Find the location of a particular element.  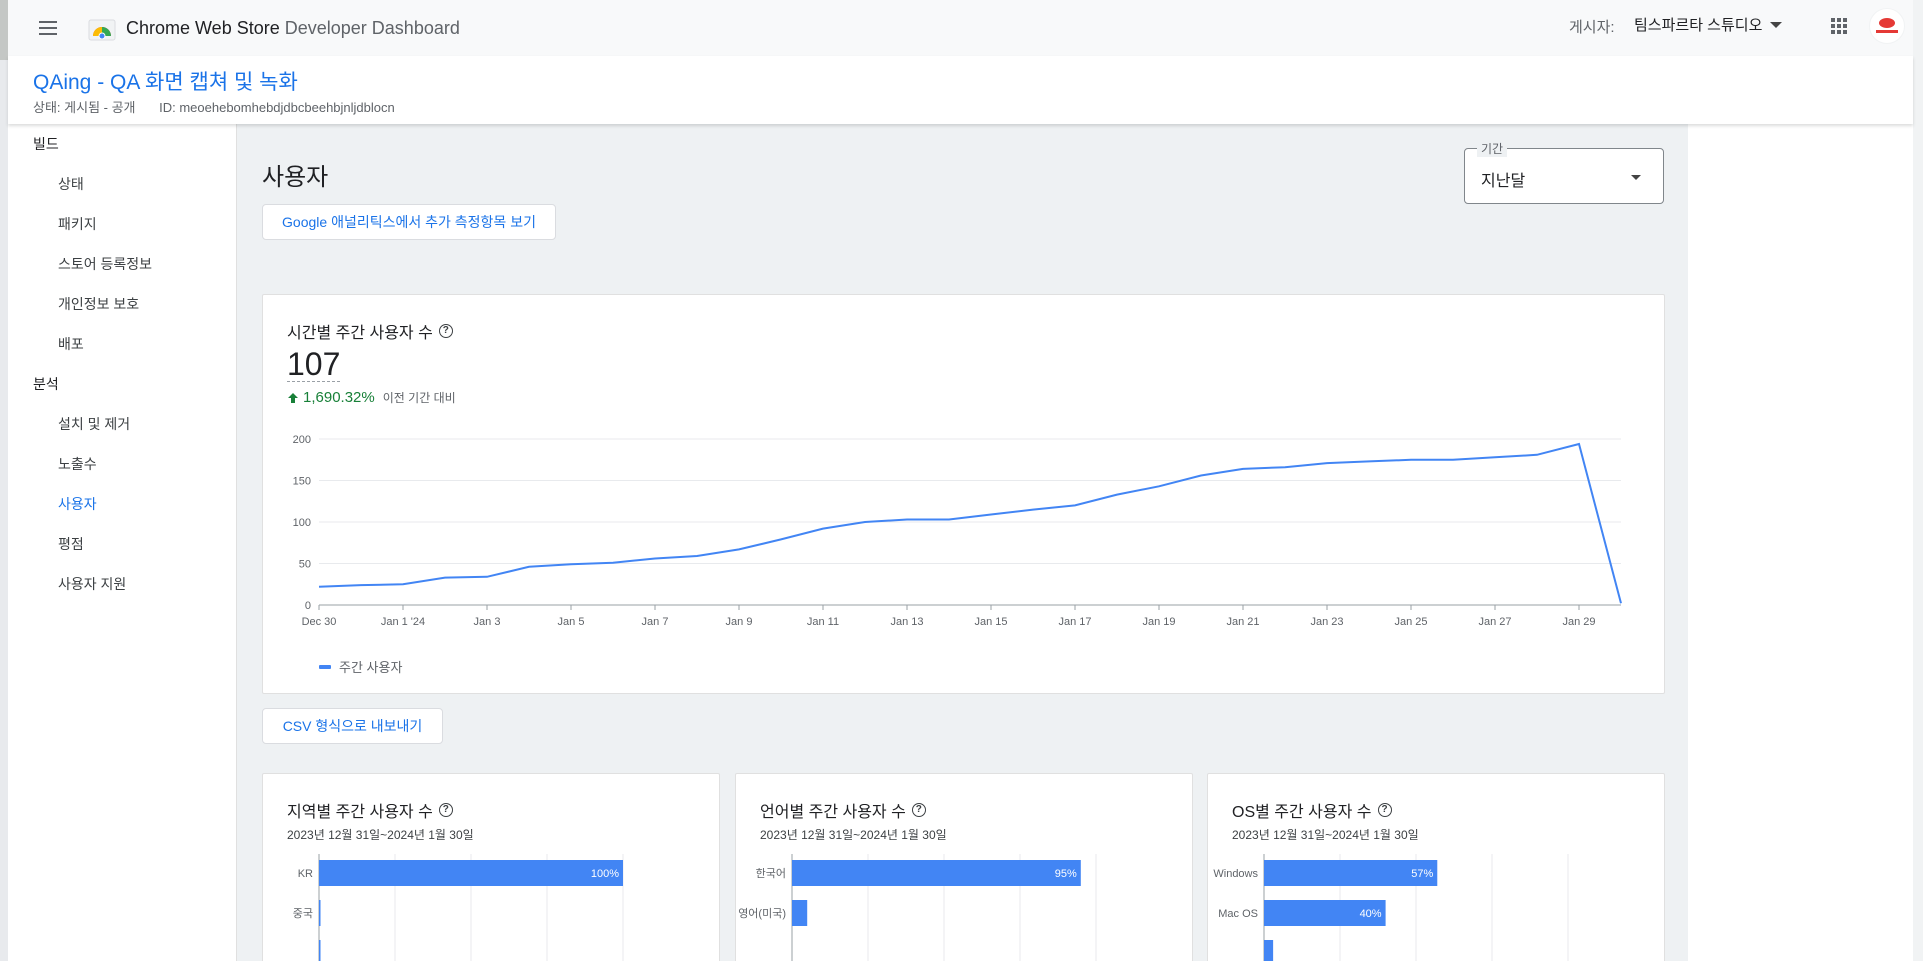

bar-category-label: 중국 is located at coordinates (303, 914).